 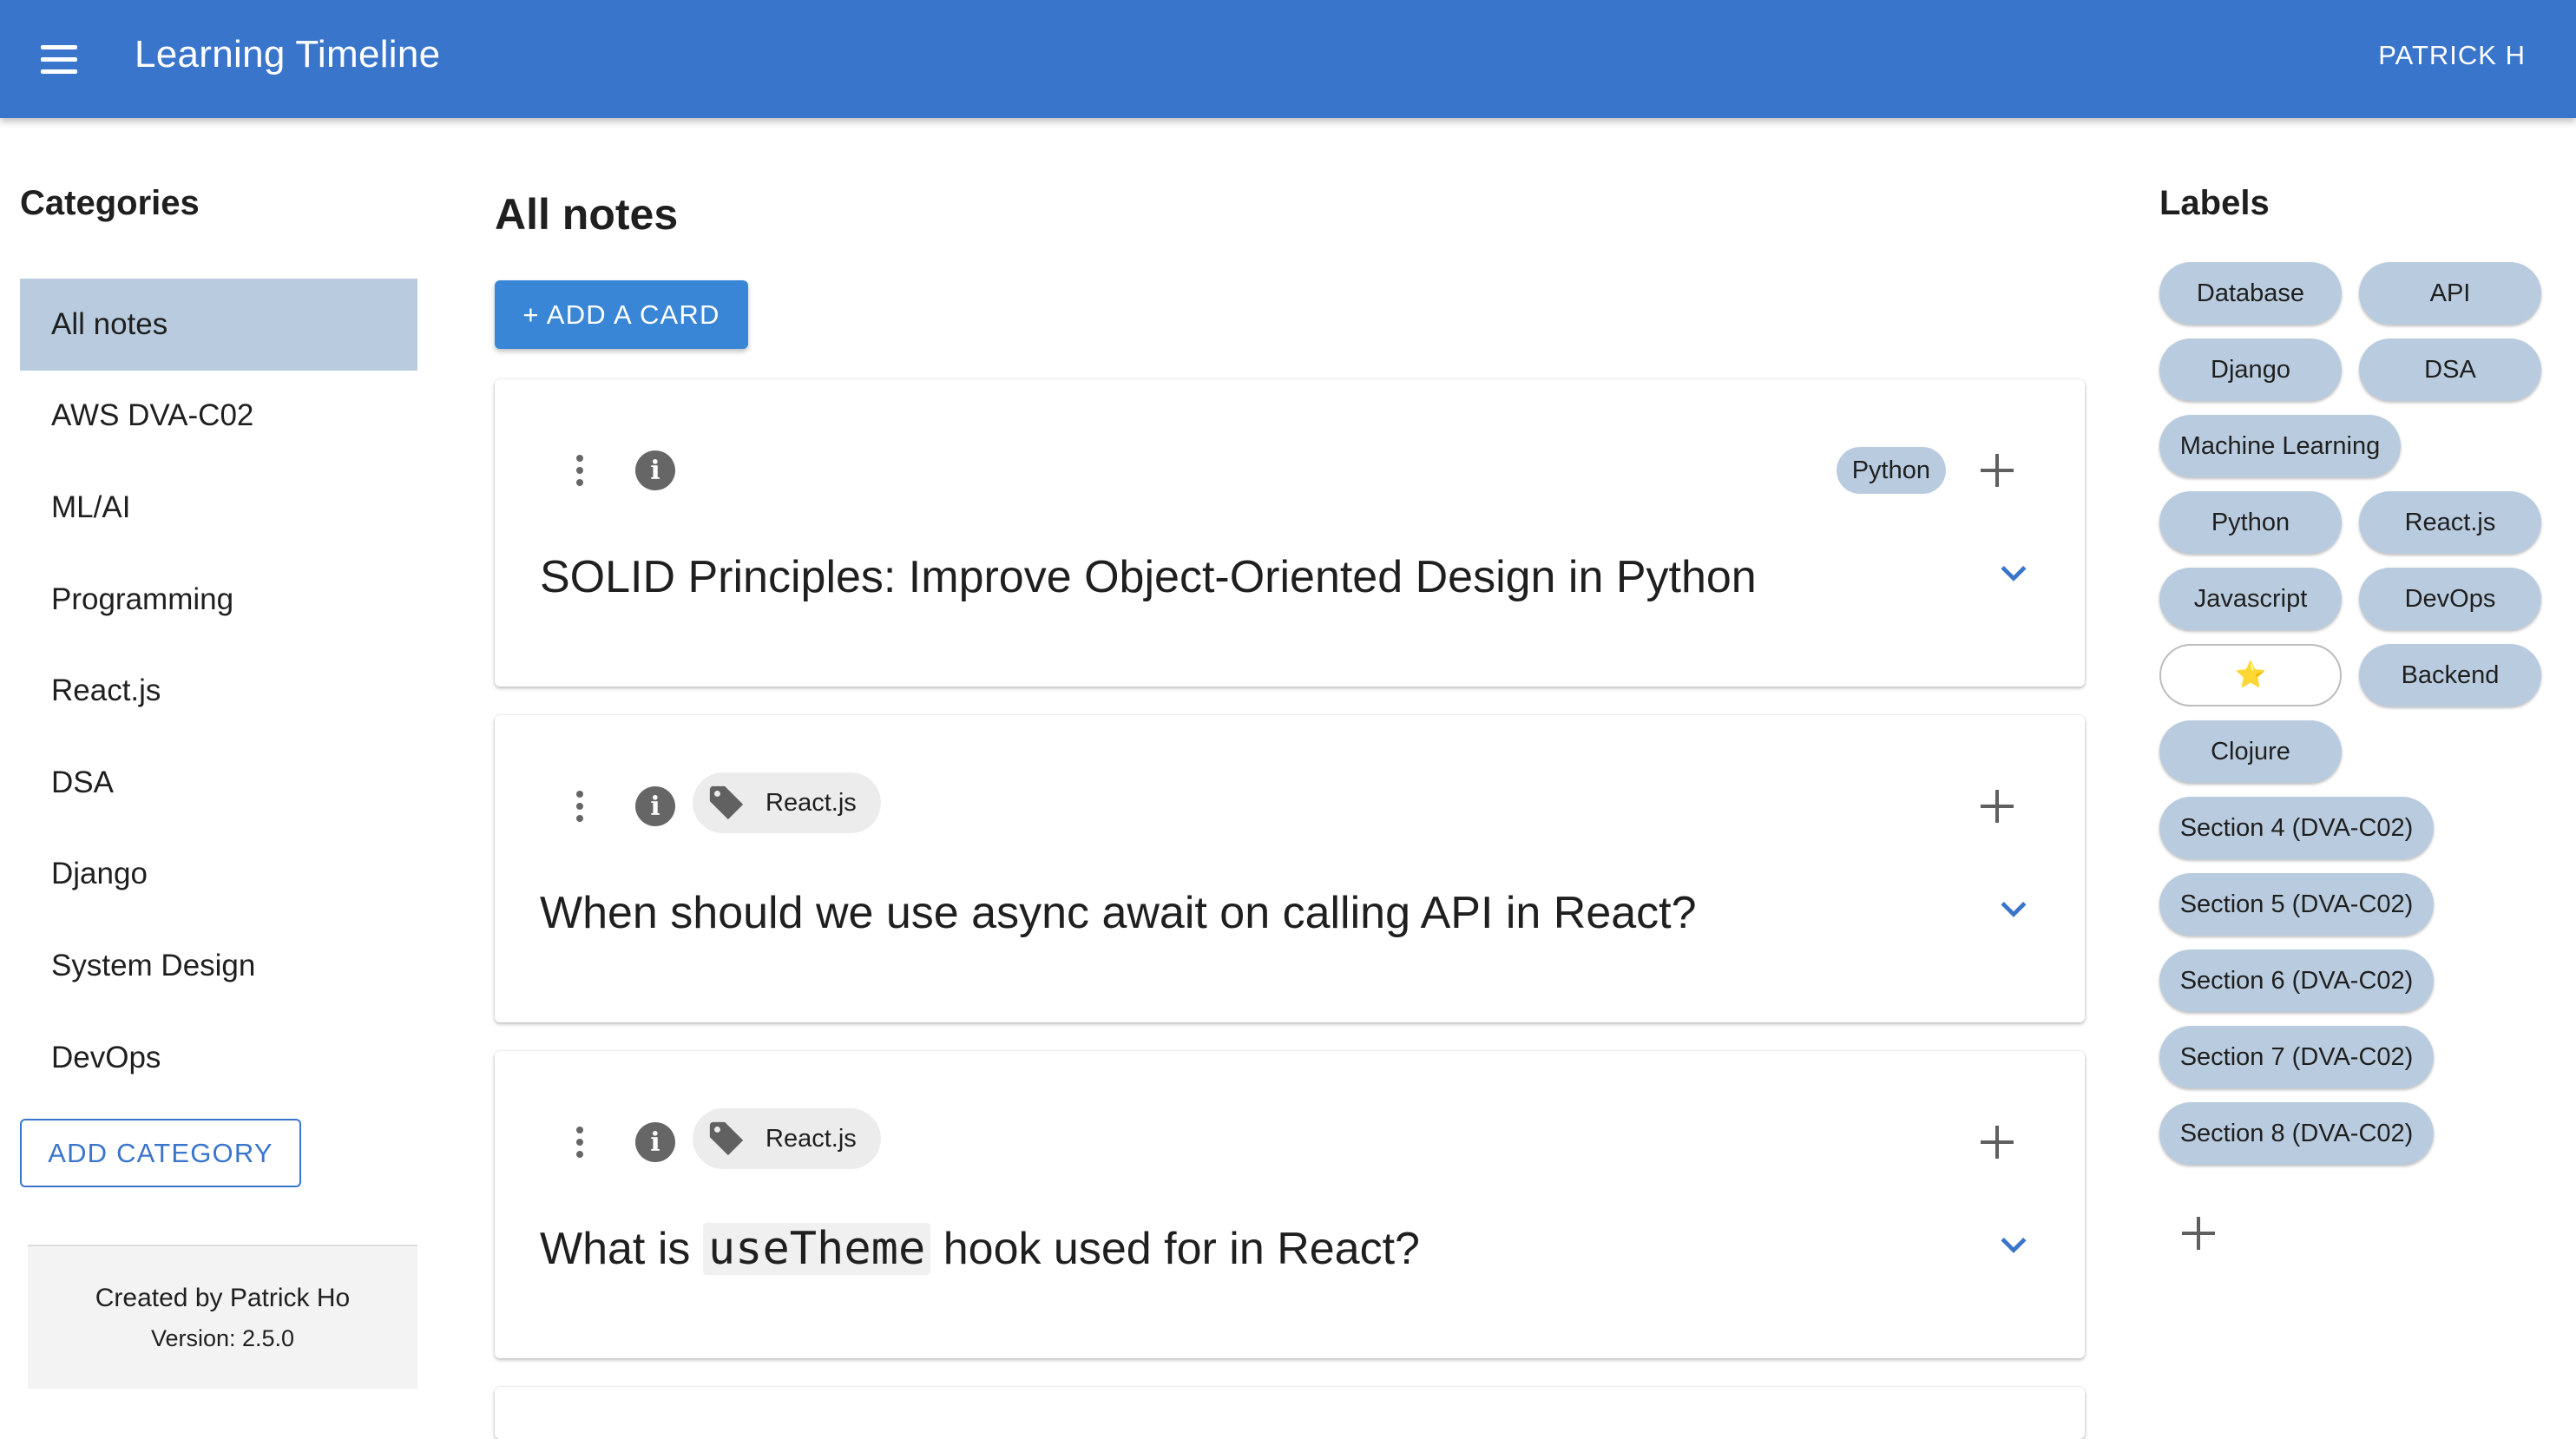 What do you see at coordinates (59, 59) in the screenshot?
I see `menu-icon` at bounding box center [59, 59].